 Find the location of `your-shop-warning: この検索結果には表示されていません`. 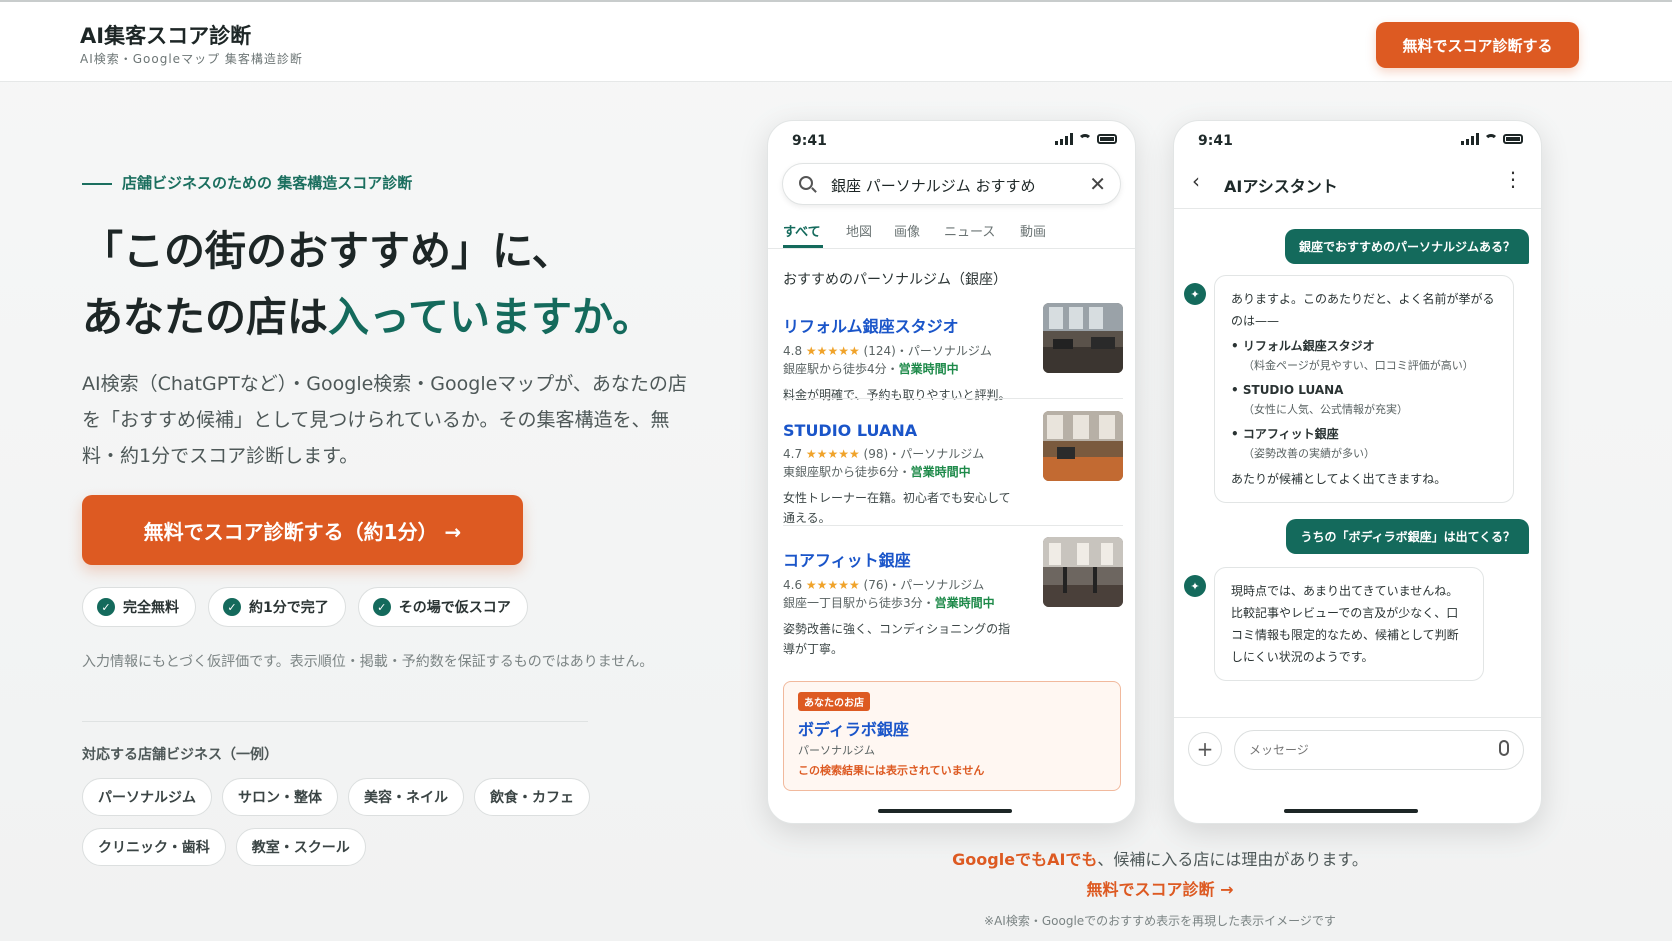

your-shop-warning: この検索結果には表示されていません is located at coordinates (891, 770).